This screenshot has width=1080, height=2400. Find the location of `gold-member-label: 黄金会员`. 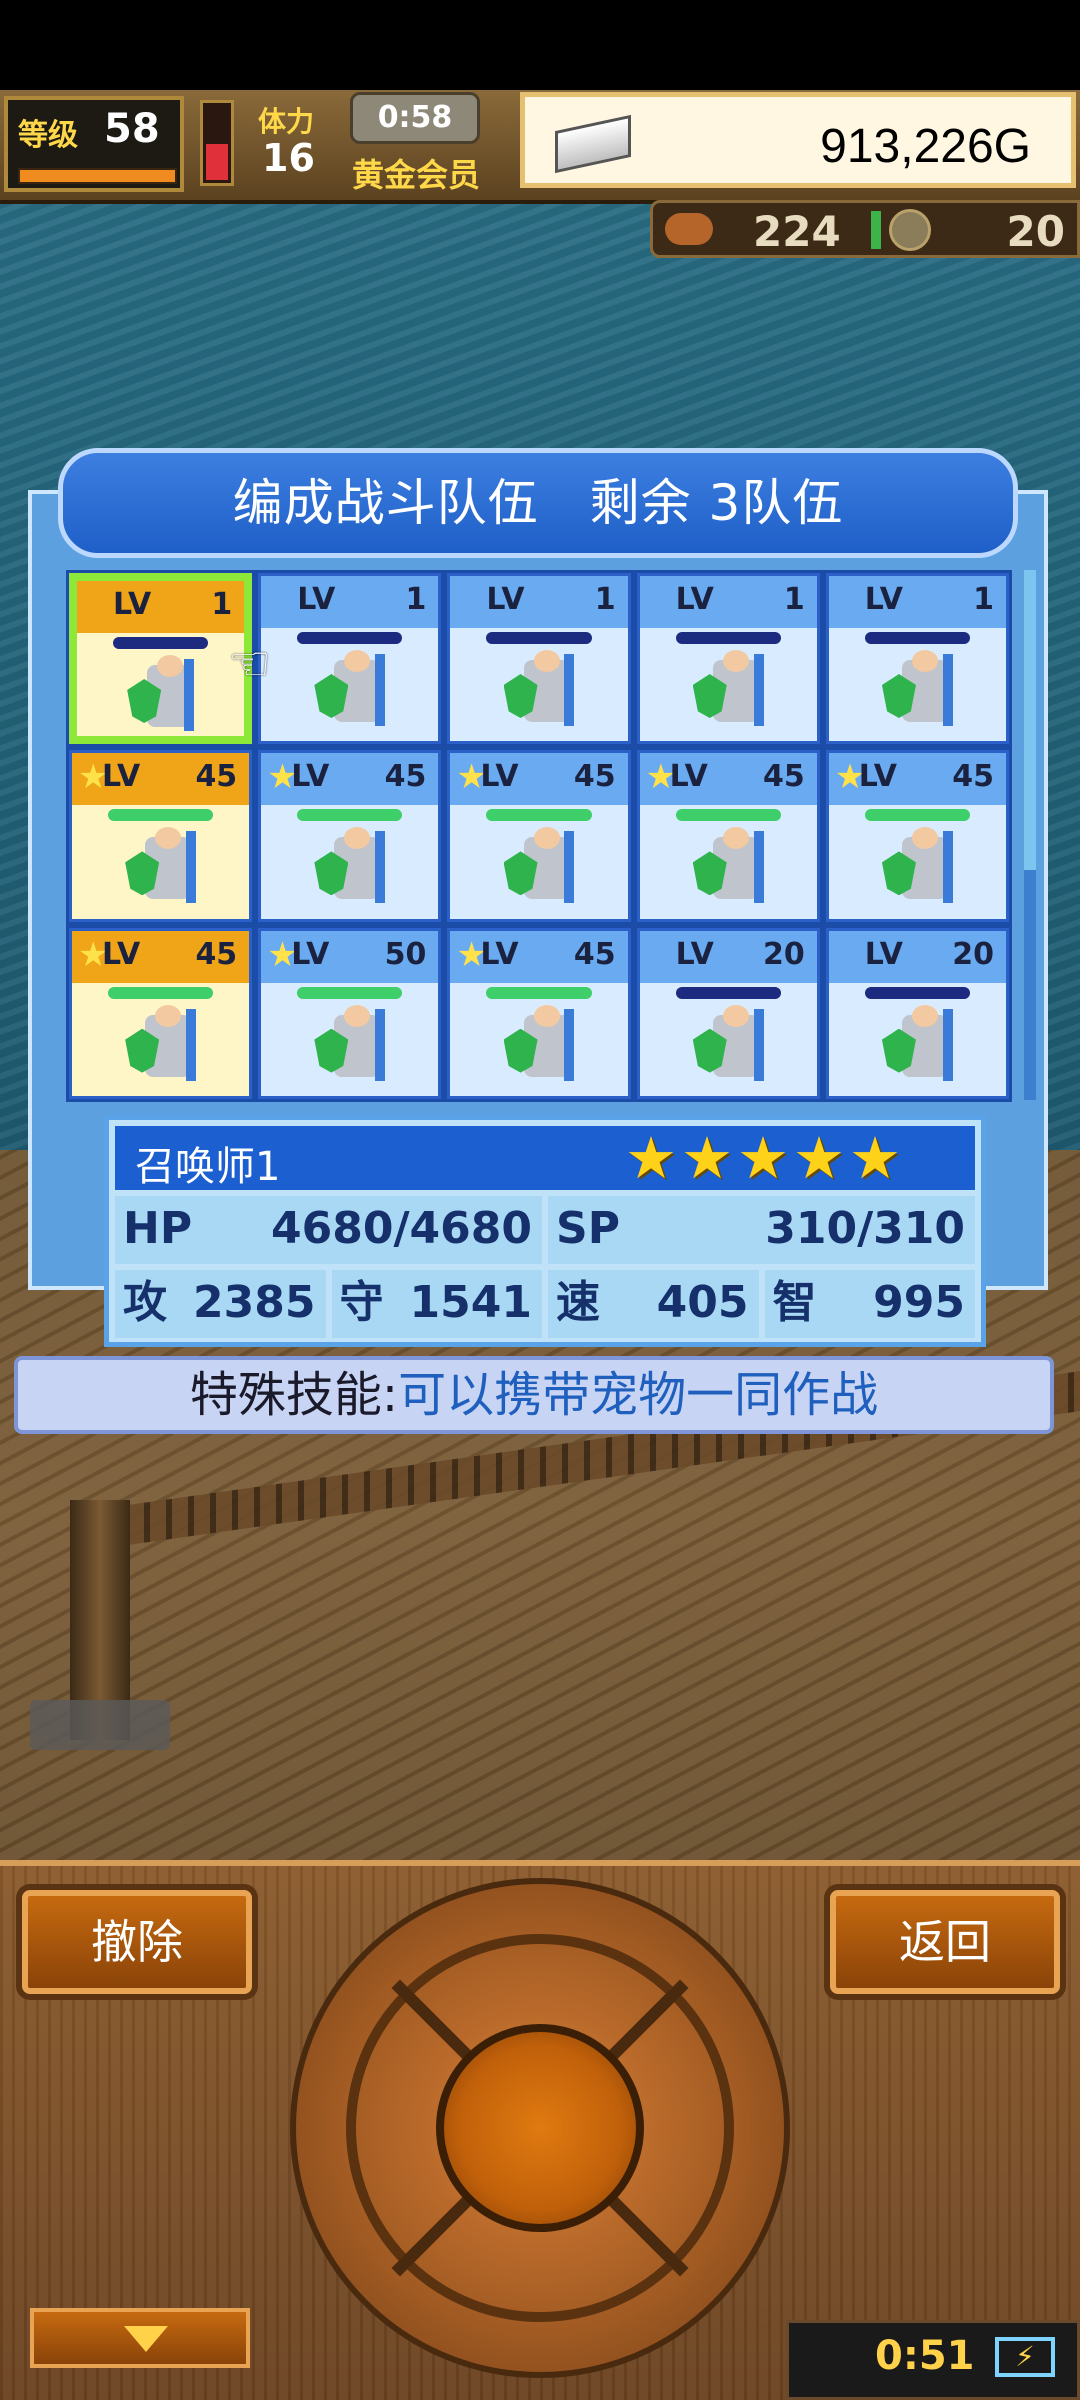

gold-member-label: 黄金会员 is located at coordinates (416, 175).